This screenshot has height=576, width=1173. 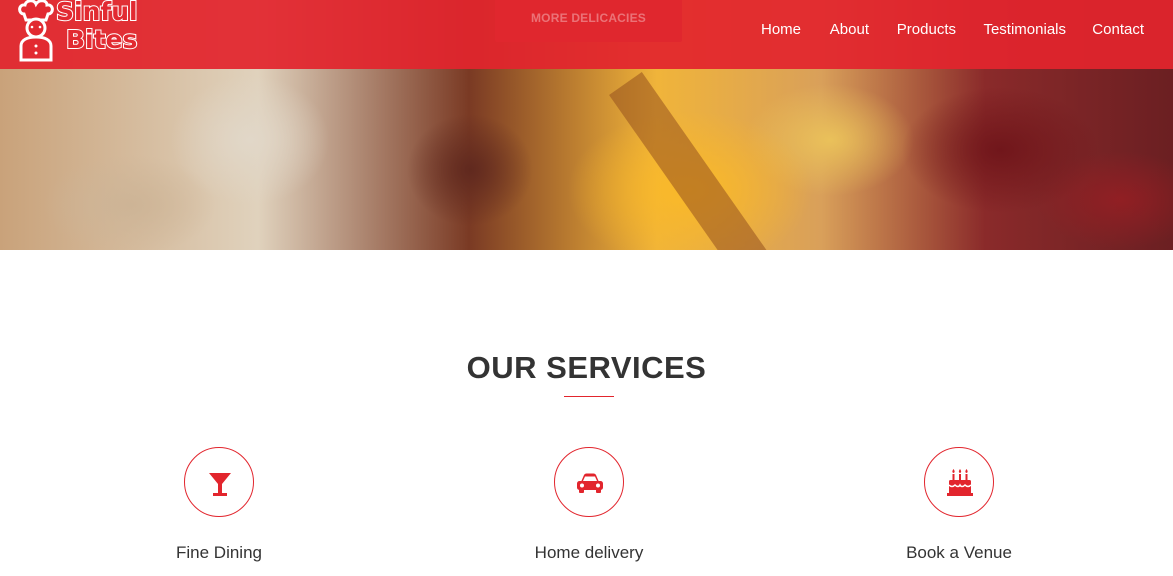 I want to click on title-divider, so click(x=589, y=396).